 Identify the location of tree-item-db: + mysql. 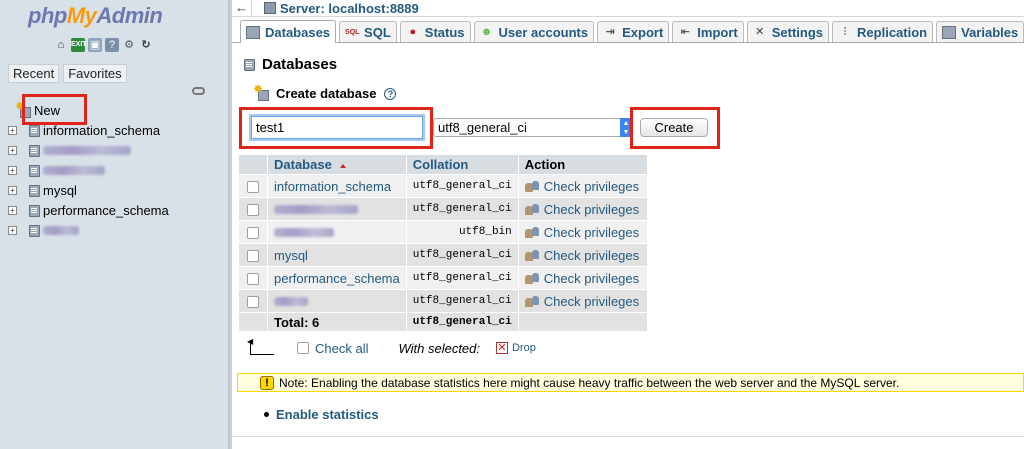
(115, 190).